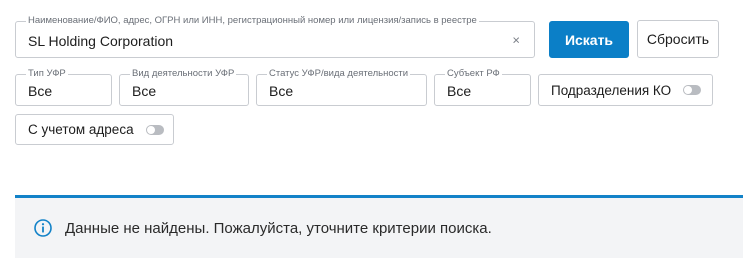 The height and width of the screenshot is (258, 743). I want to click on toggle-address-label: С учетом адреса, so click(81, 129).